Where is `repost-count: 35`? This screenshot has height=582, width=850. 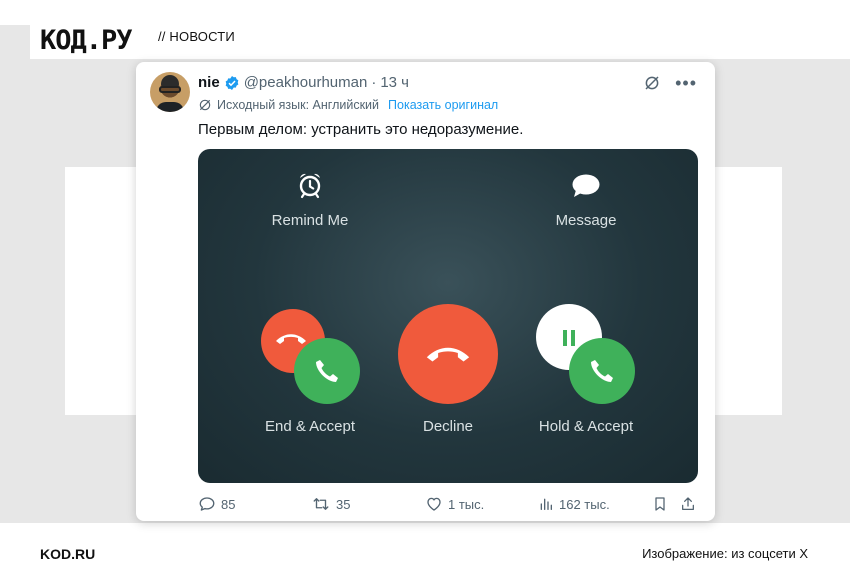
repost-count: 35 is located at coordinates (343, 504).